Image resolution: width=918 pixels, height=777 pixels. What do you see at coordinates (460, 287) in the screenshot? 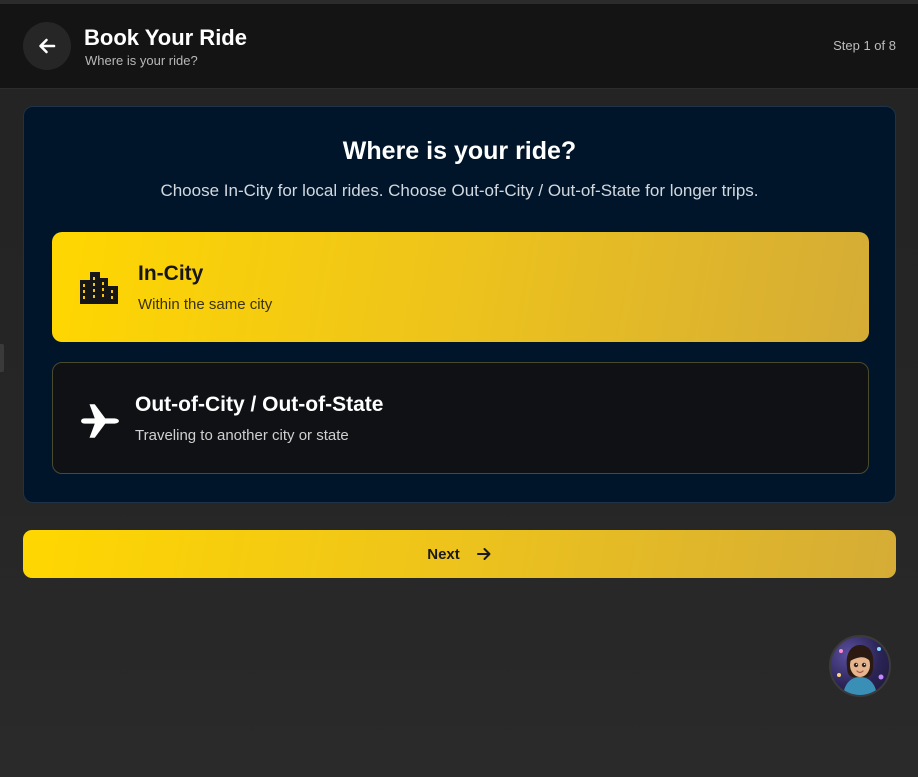
I see `option-in-city: In-City Within the same city` at bounding box center [460, 287].